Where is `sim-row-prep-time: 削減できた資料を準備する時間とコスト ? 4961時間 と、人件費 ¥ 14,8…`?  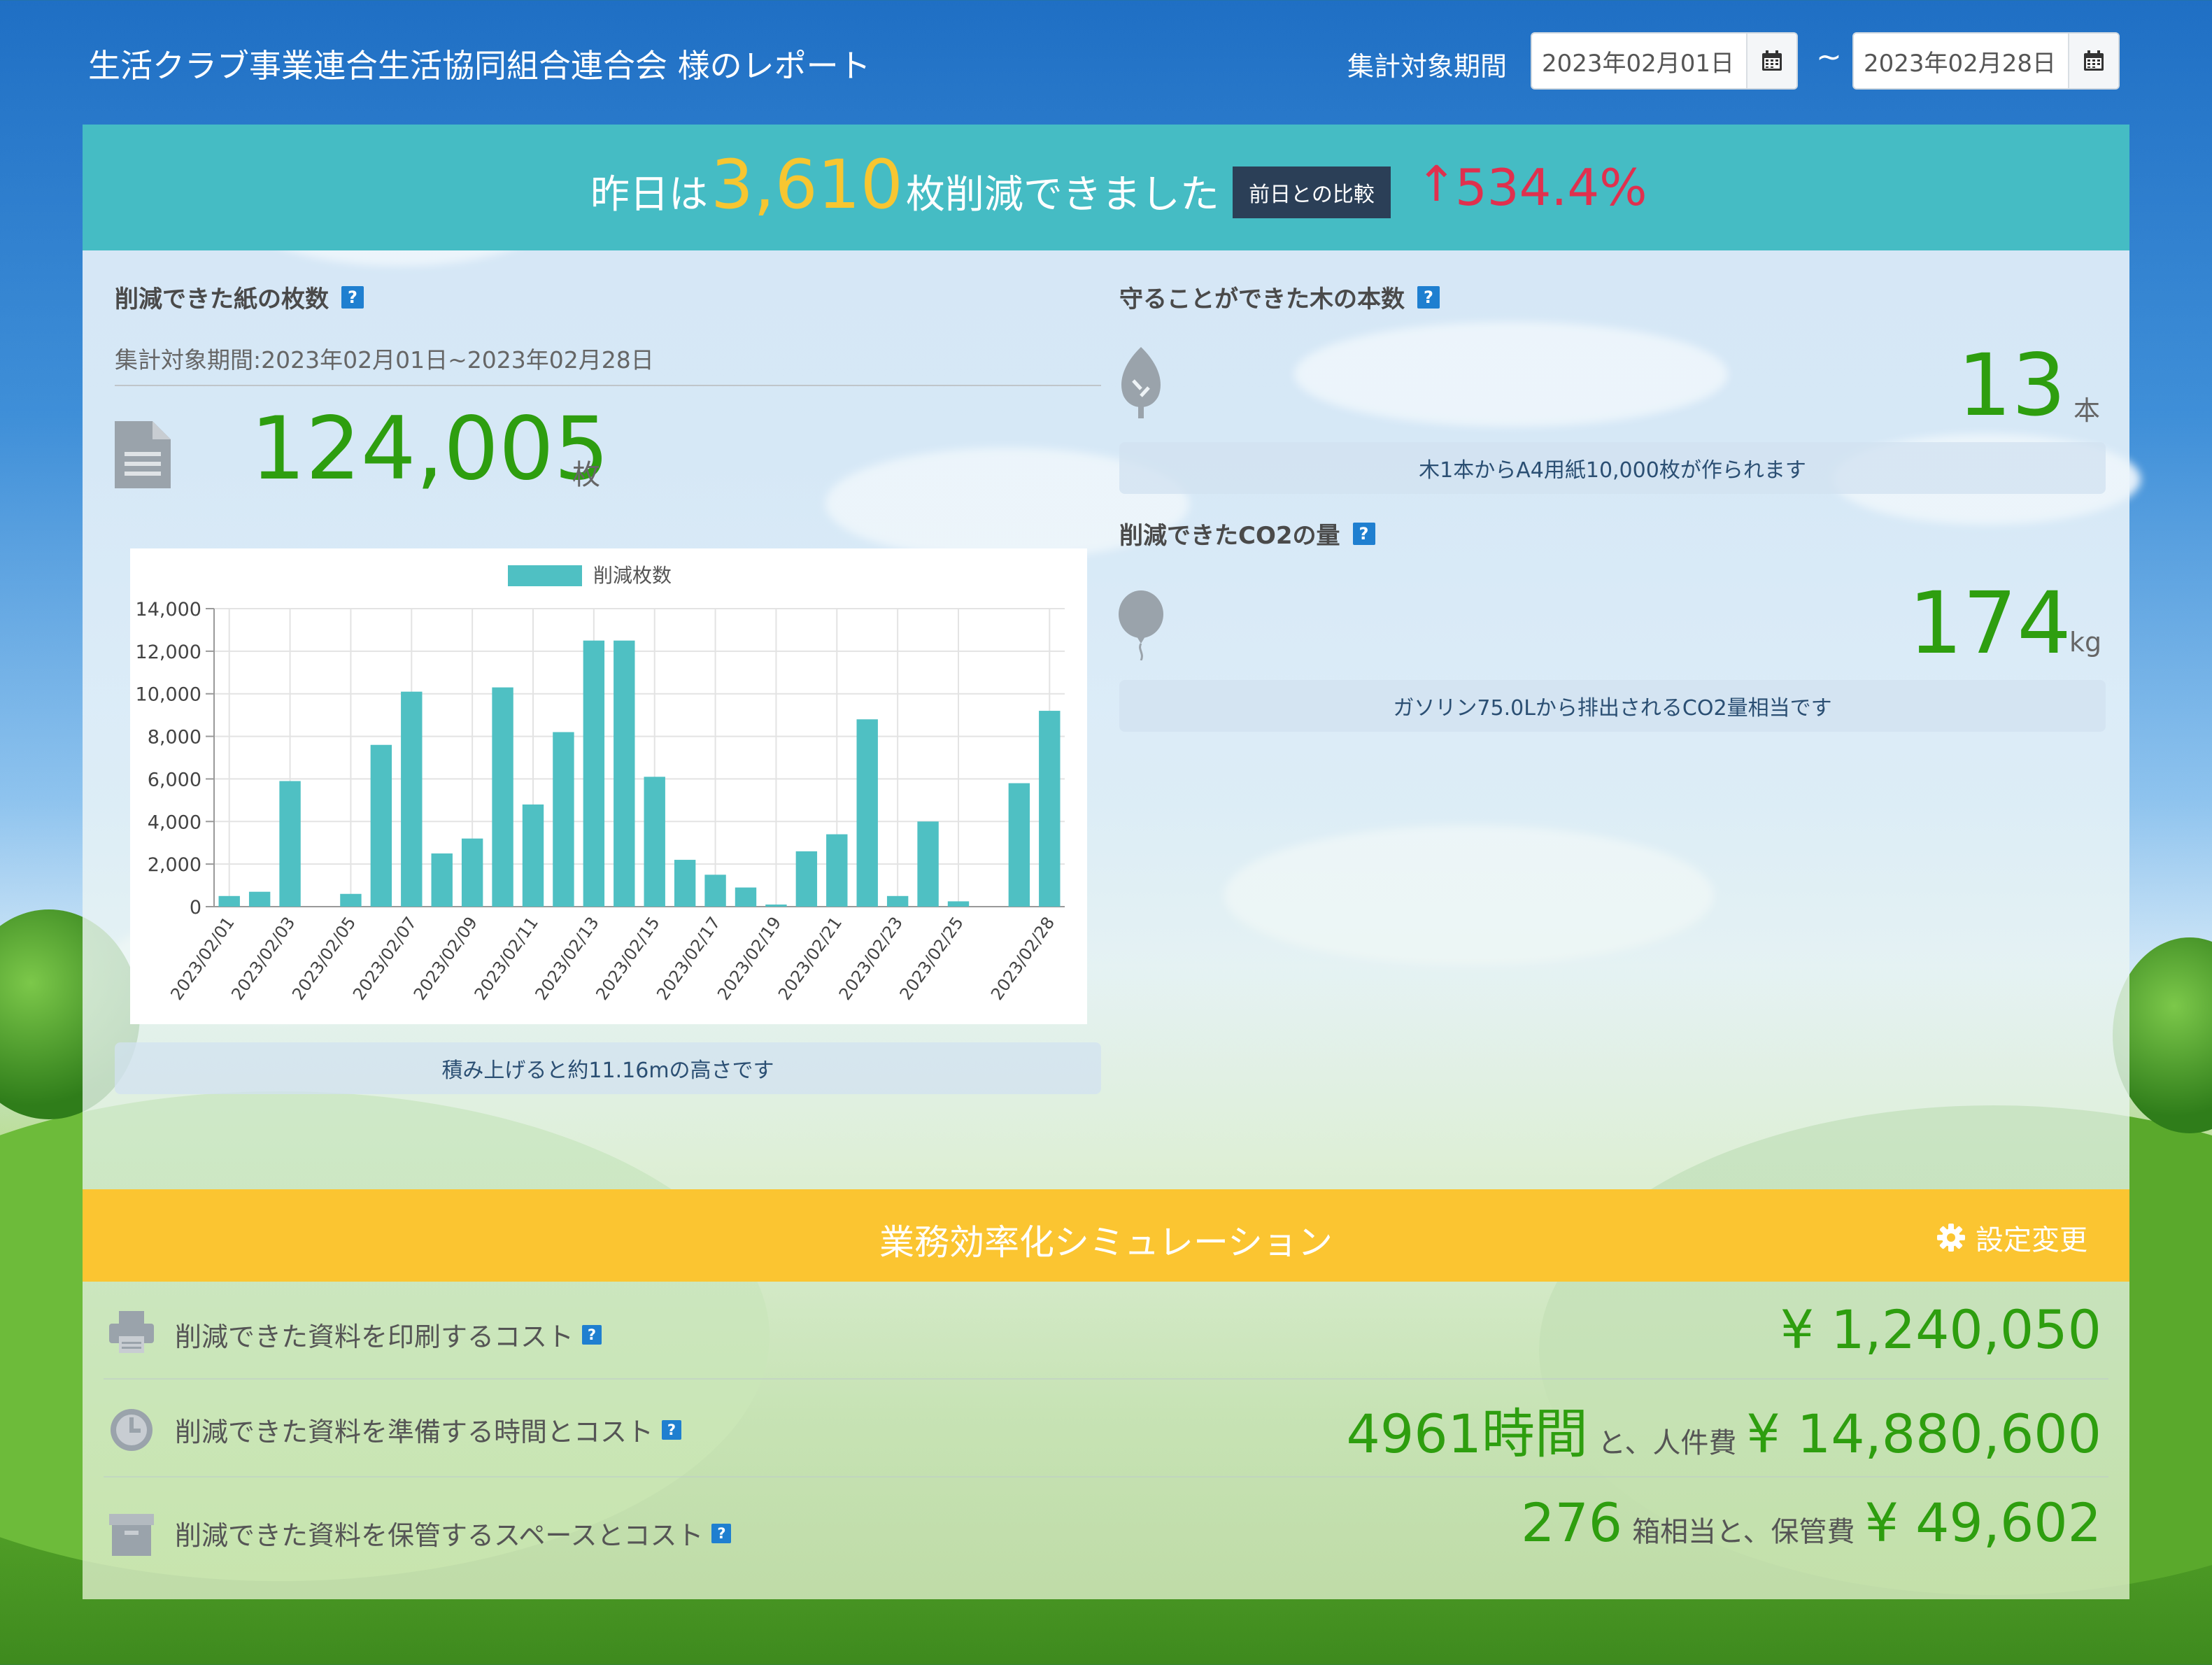
sim-row-prep-time: 削減できた資料を準備する時間とコスト ? 4961時間 と、人件費 ¥ 14,8… is located at coordinates (1106, 1429).